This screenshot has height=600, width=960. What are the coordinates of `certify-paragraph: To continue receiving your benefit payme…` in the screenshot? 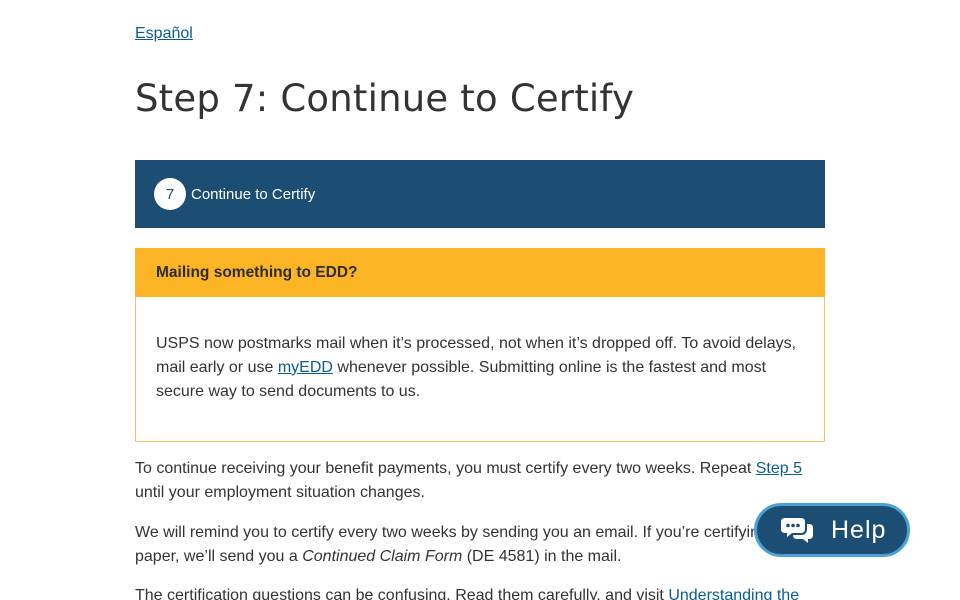 It's located at (480, 481).